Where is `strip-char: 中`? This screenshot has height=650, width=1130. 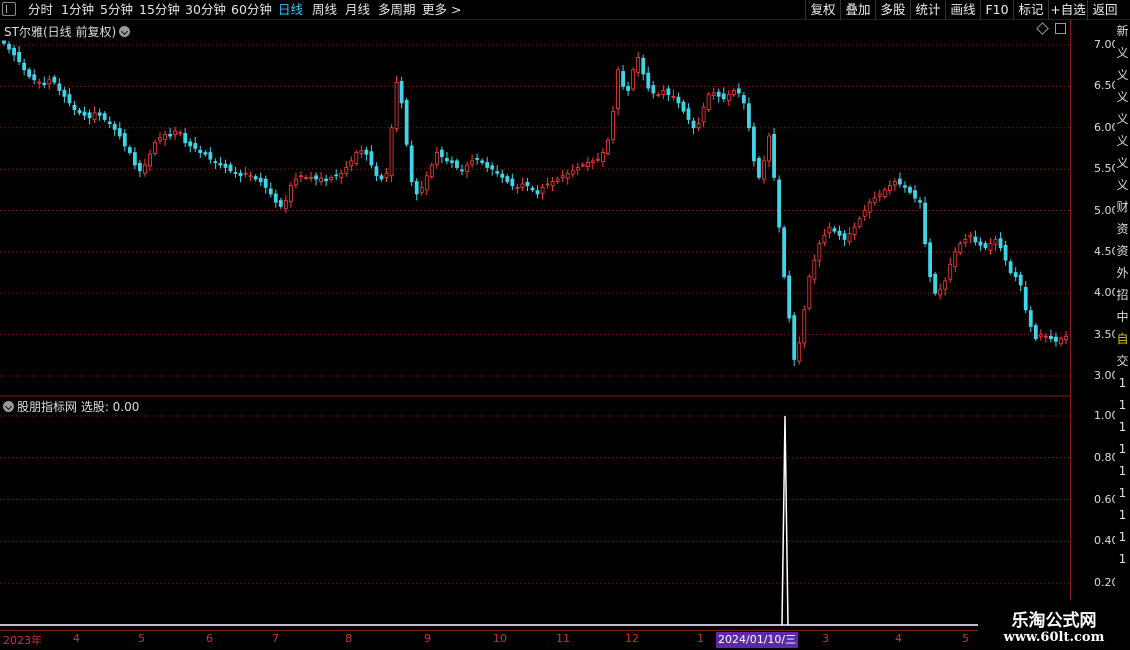 strip-char: 中 is located at coordinates (1122, 317).